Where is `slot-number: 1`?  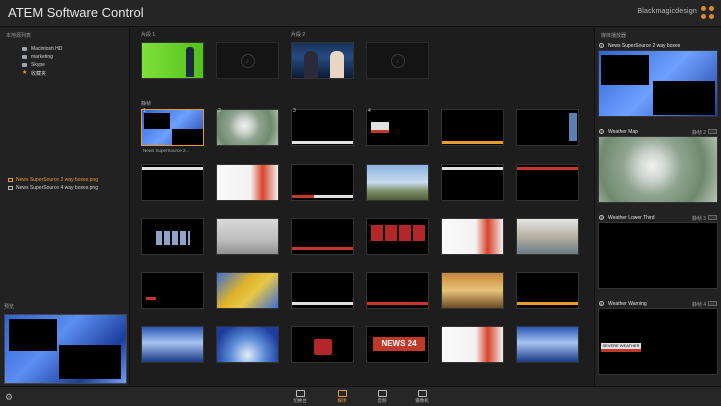
slot-number: 1 is located at coordinates (144, 111).